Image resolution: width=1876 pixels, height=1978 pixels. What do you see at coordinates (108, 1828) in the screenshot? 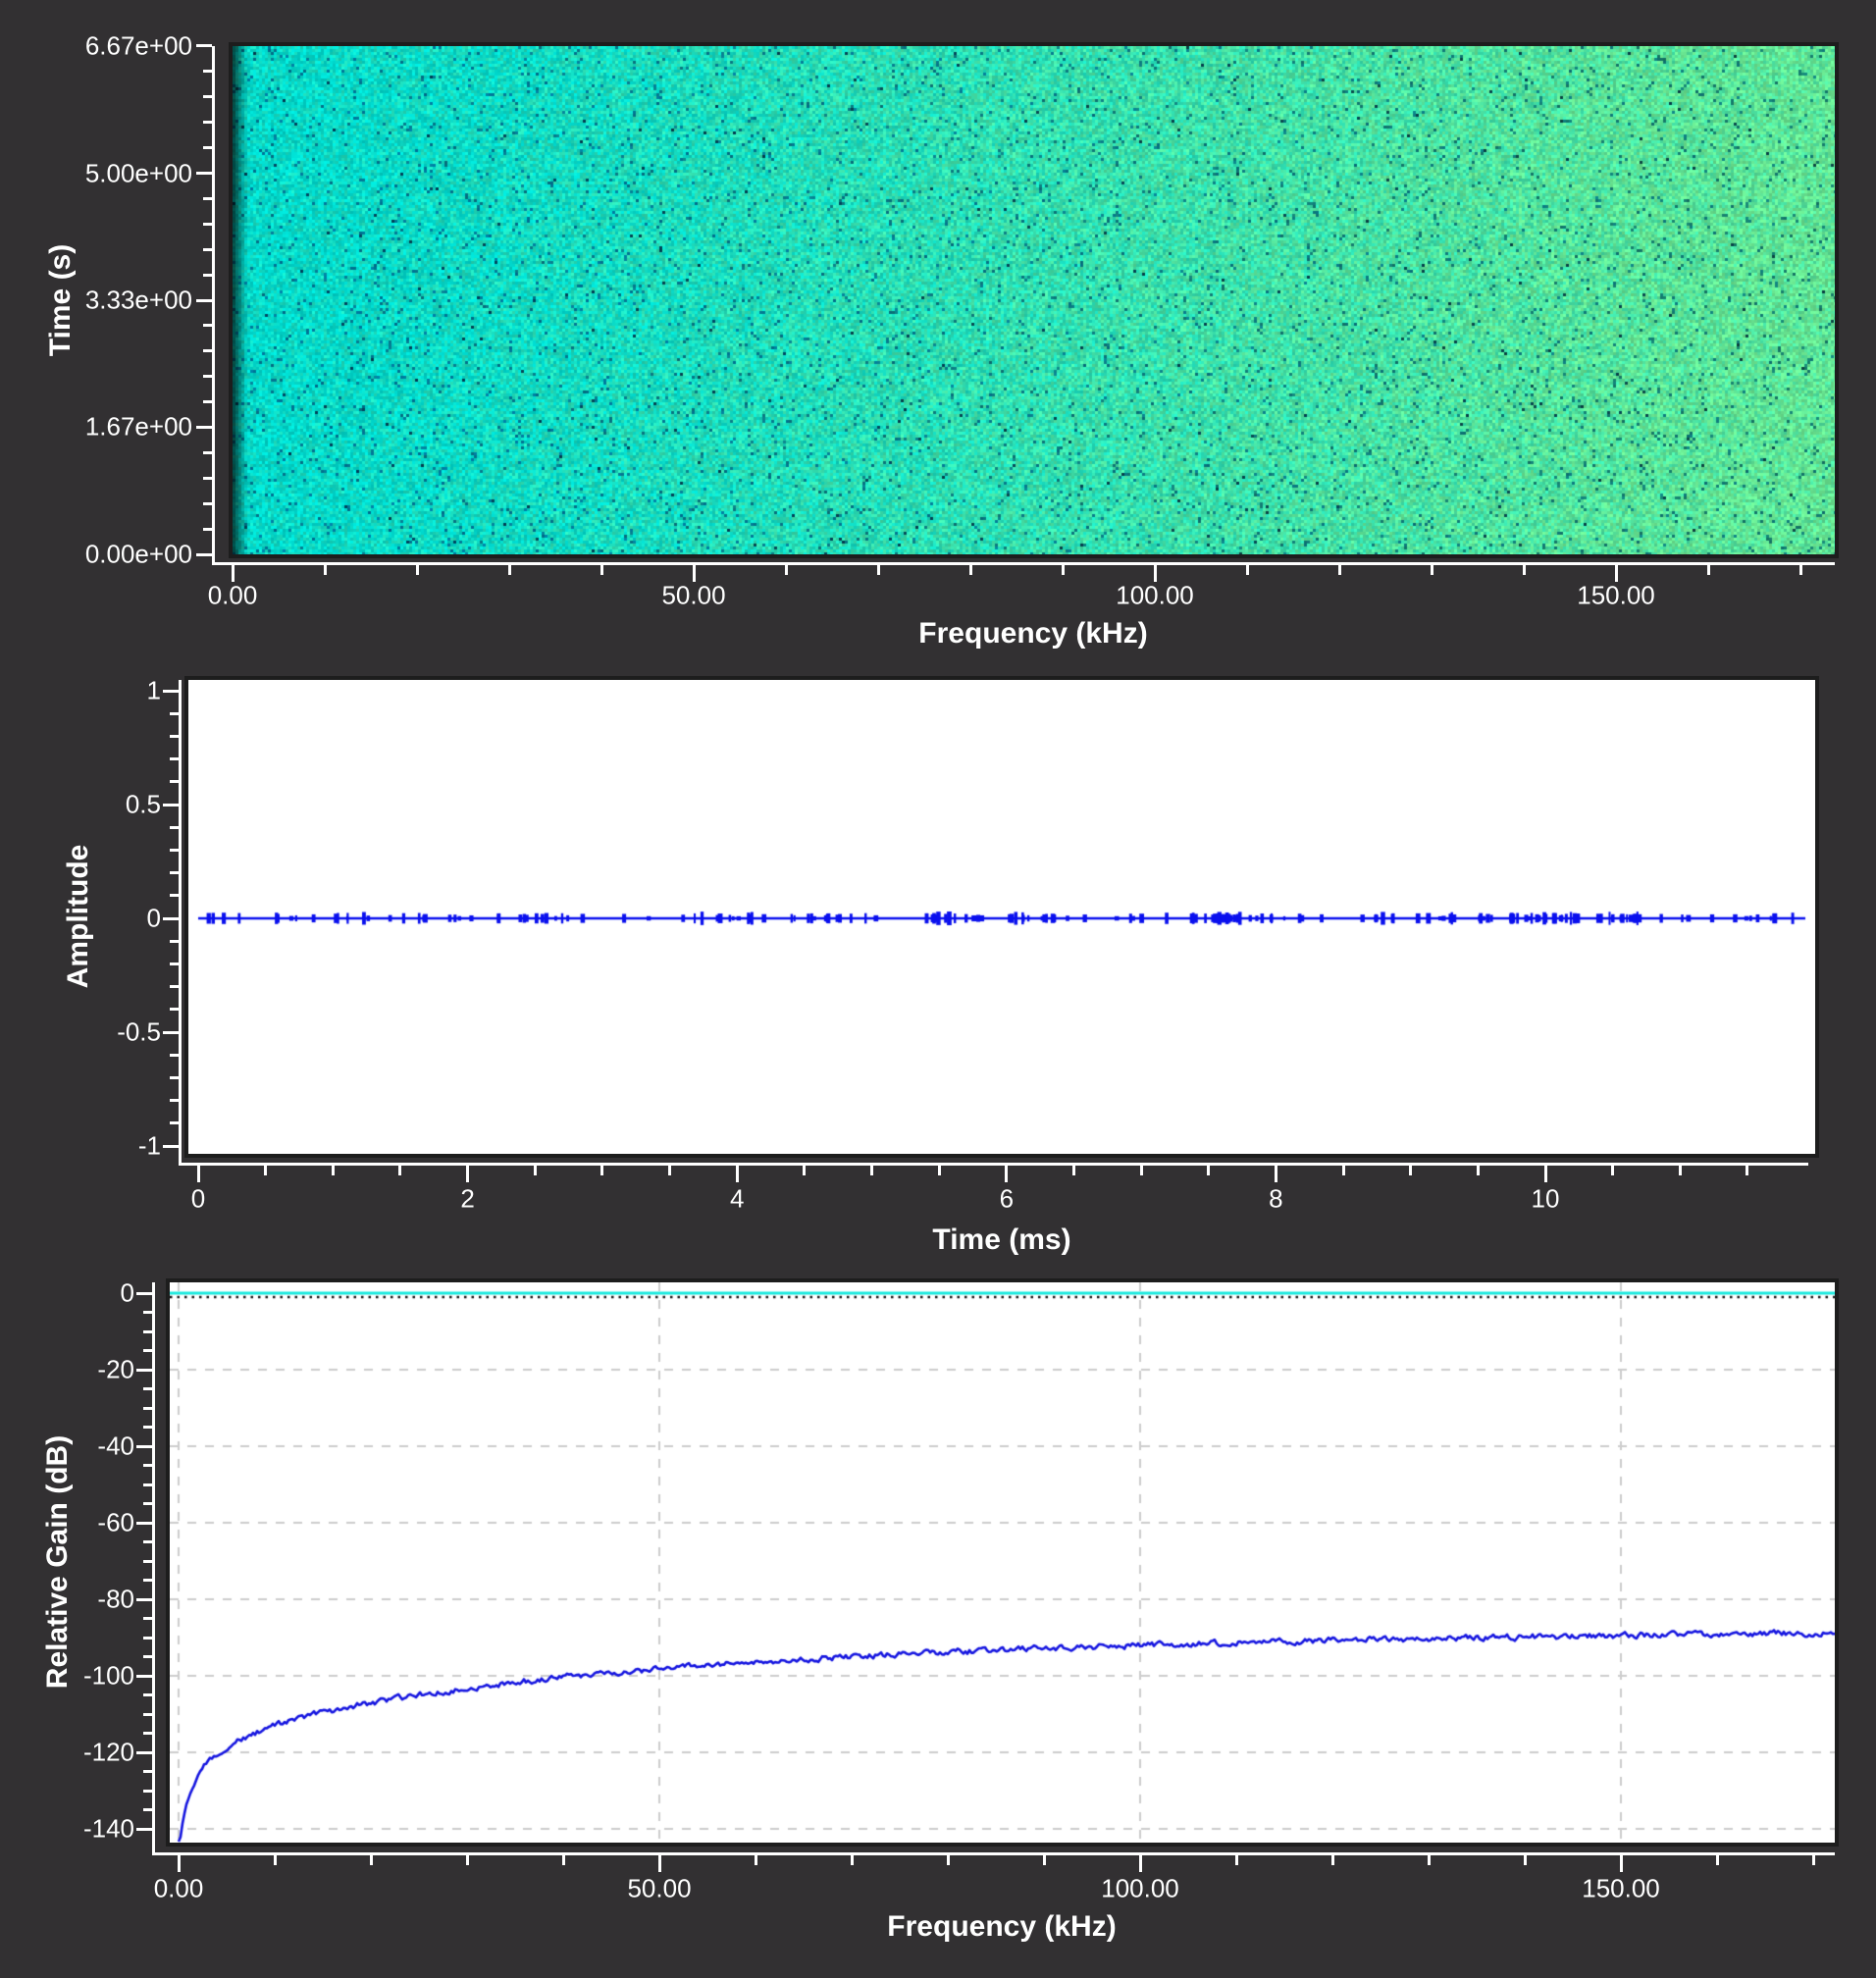
I see `y-tick-label: -140` at bounding box center [108, 1828].